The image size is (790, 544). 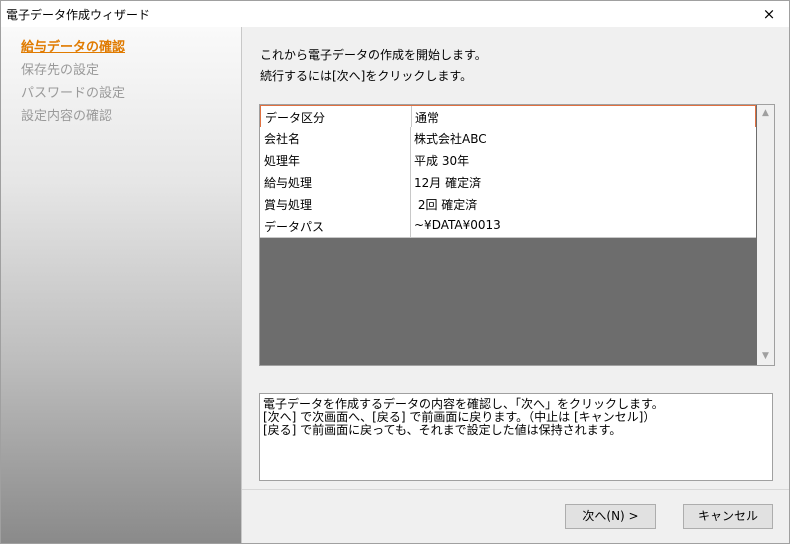 I want to click on scroll-up-icon: ▲, so click(x=765, y=113).